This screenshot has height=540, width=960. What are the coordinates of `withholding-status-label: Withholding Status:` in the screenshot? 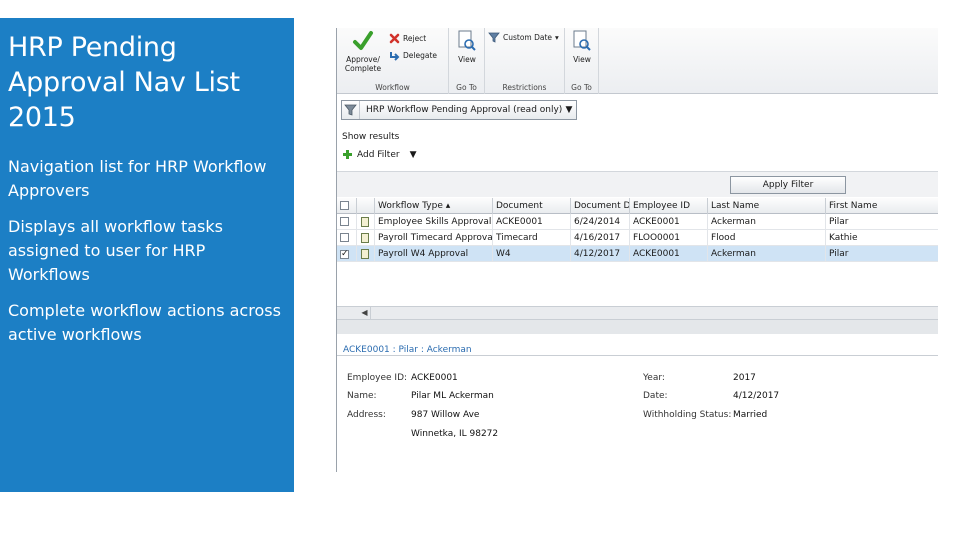 It's located at (687, 415).